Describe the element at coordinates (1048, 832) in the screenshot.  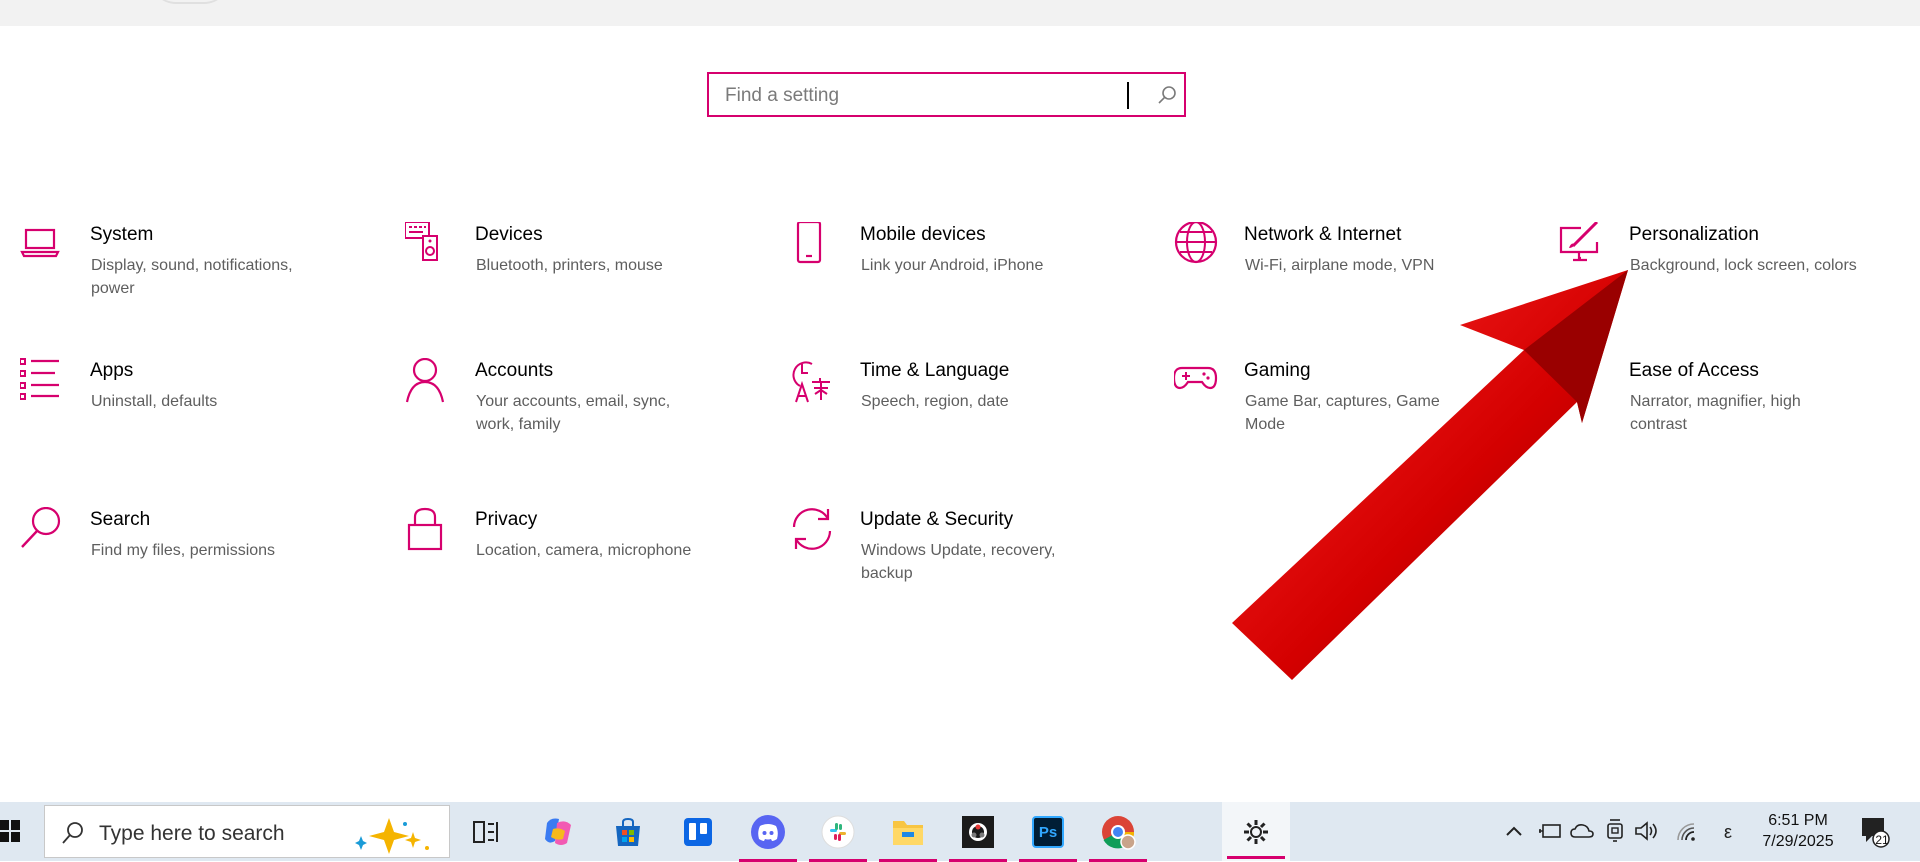
I see `photoshop-label: Ps` at that location.